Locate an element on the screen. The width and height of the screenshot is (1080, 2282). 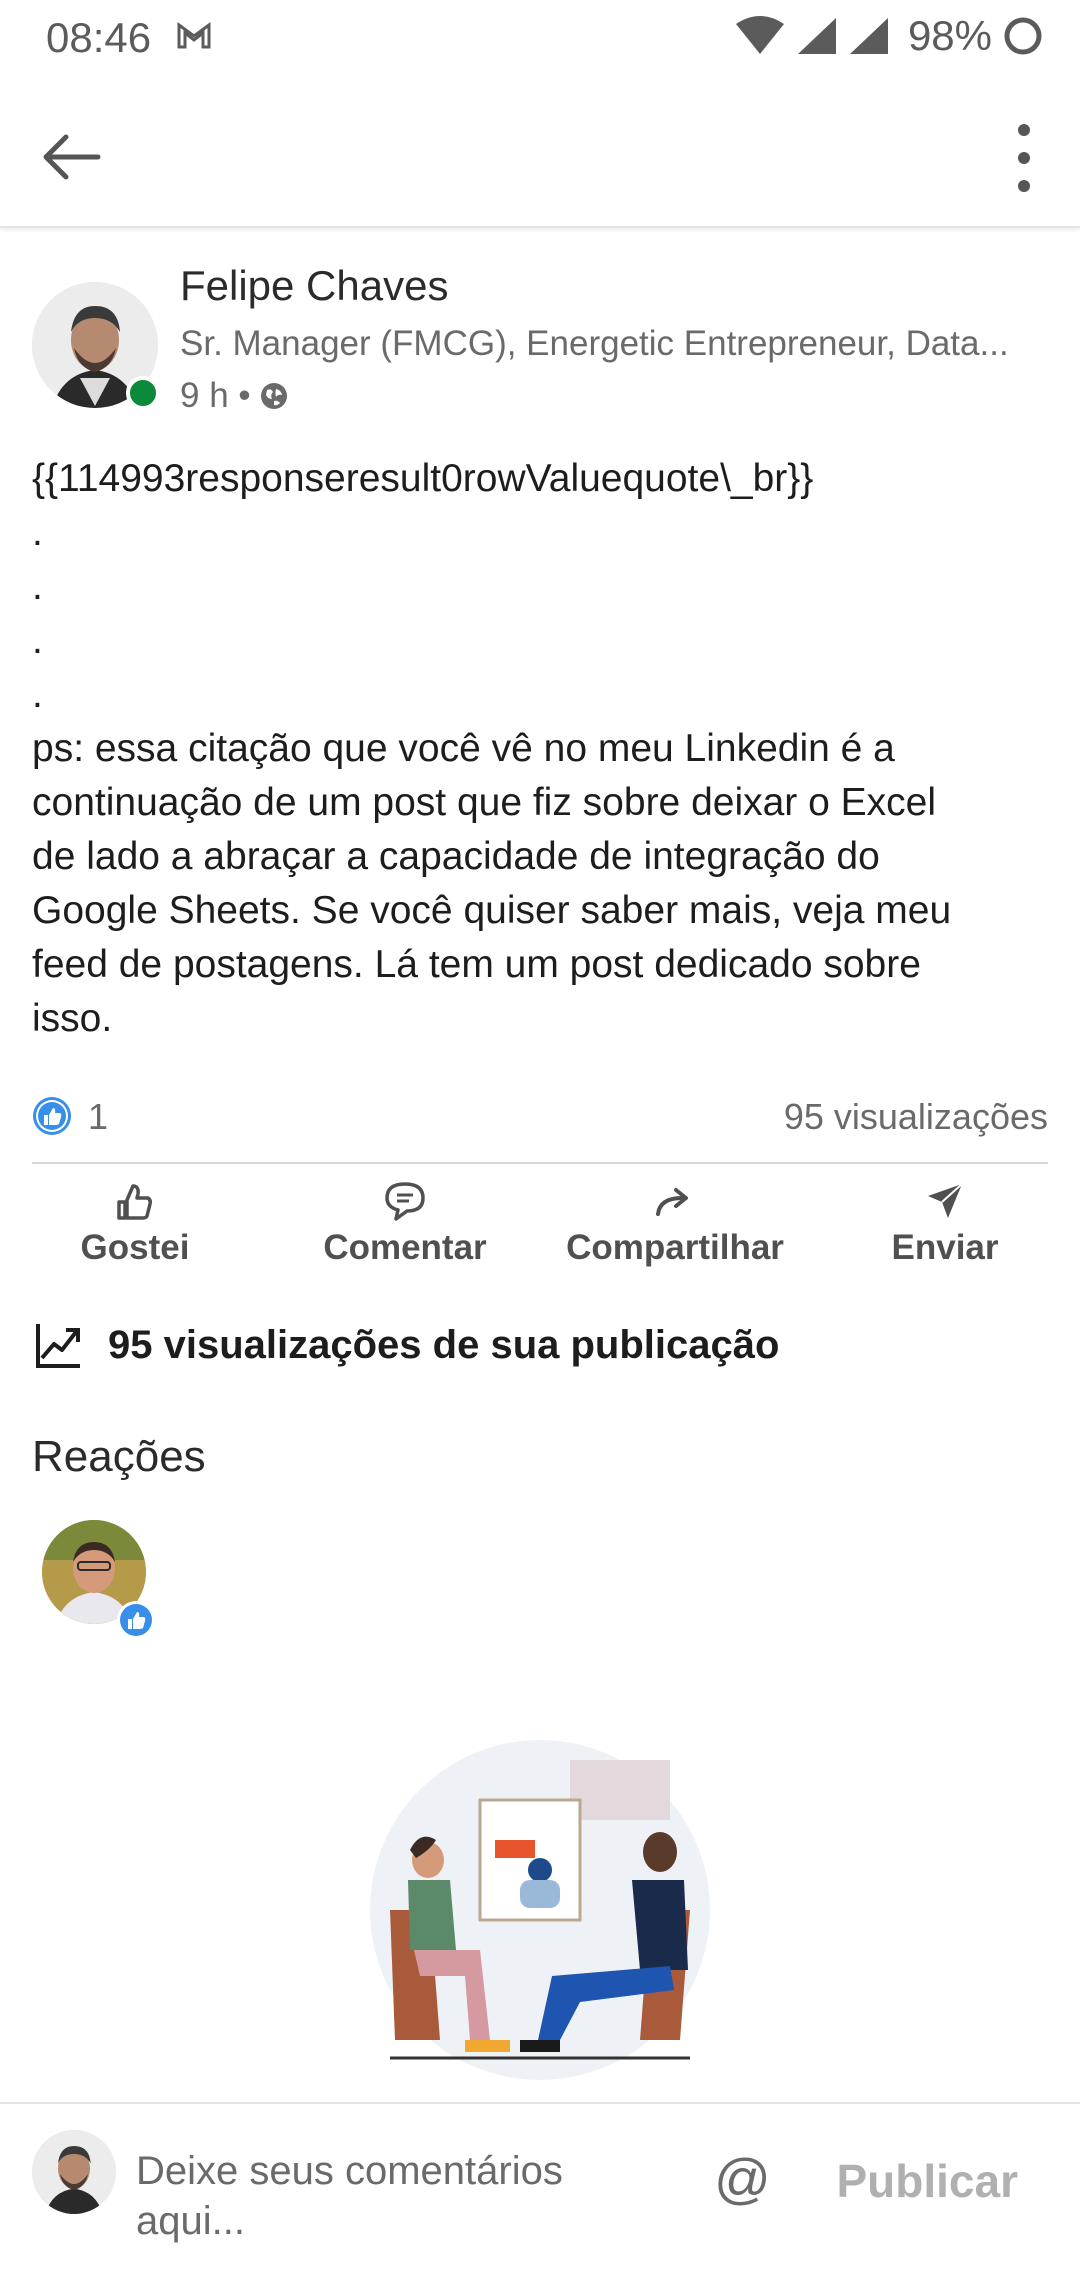
comment-label: Comentar is located at coordinates (405, 1247).